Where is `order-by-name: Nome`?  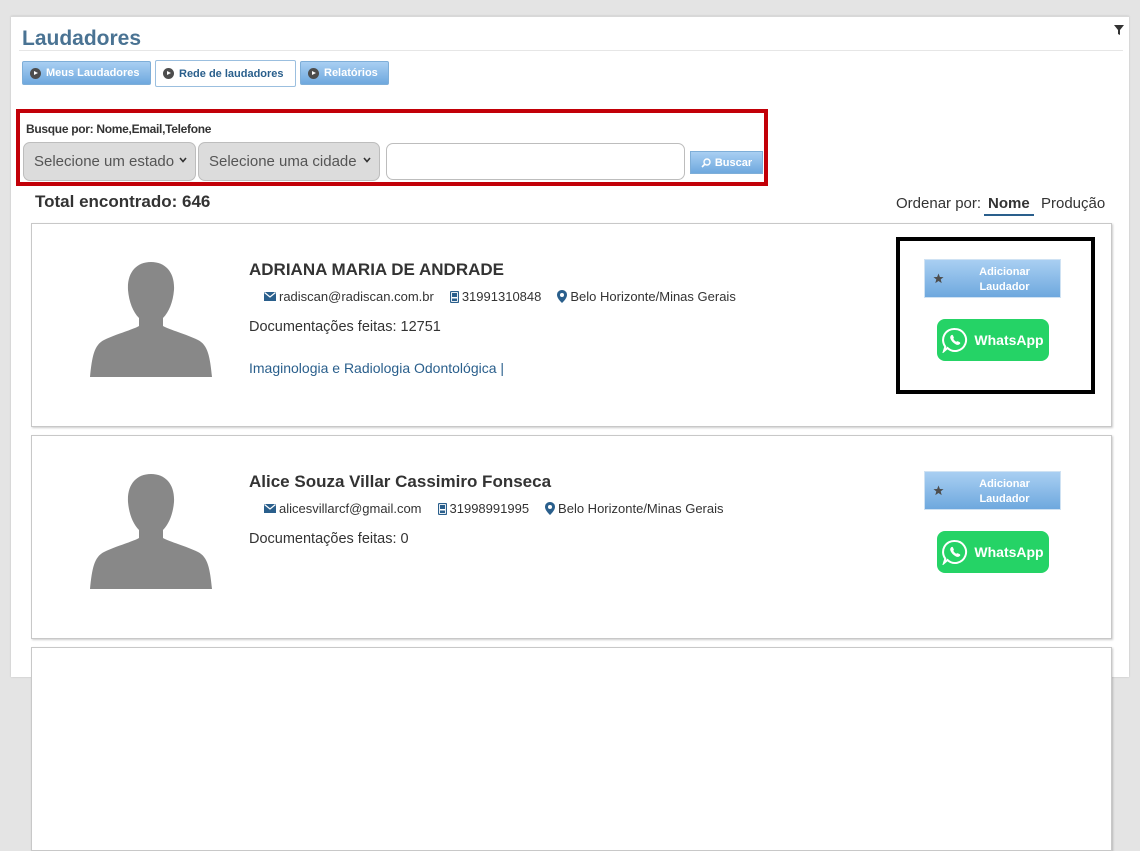
order-by-name: Nome is located at coordinates (1009, 205).